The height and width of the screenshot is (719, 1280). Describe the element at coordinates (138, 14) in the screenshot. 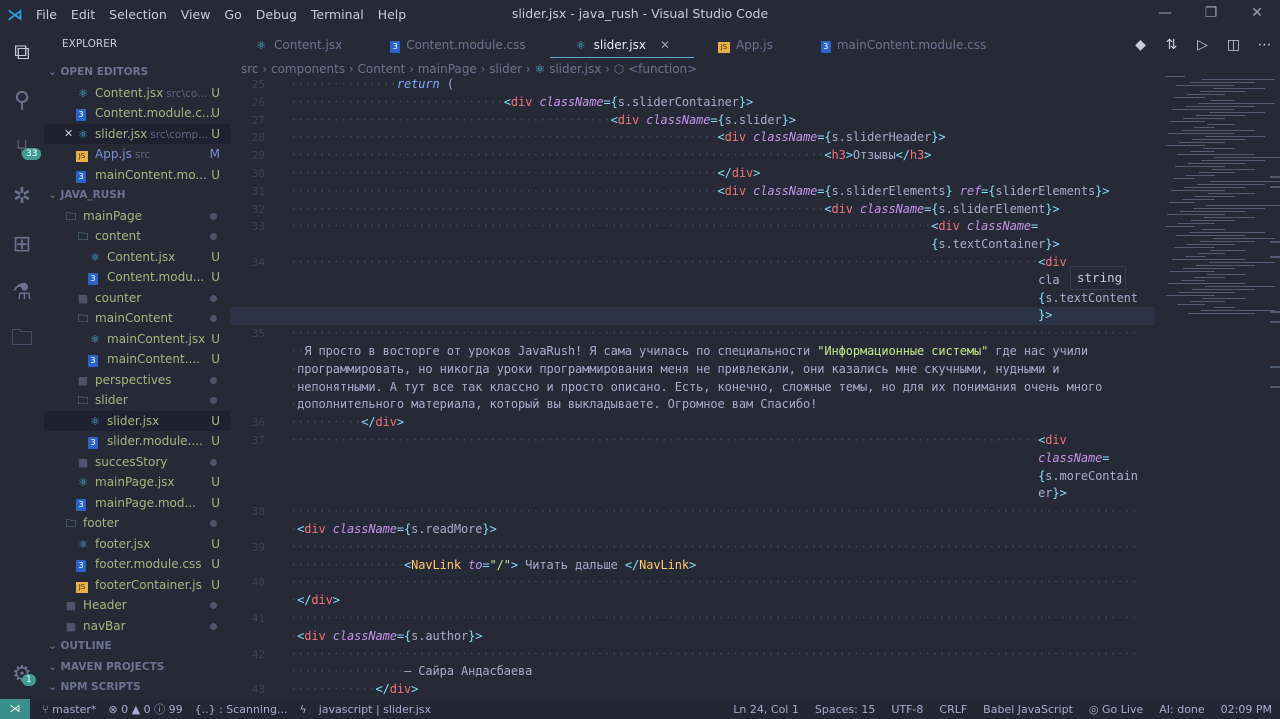

I see `menu-selection: Selection` at that location.